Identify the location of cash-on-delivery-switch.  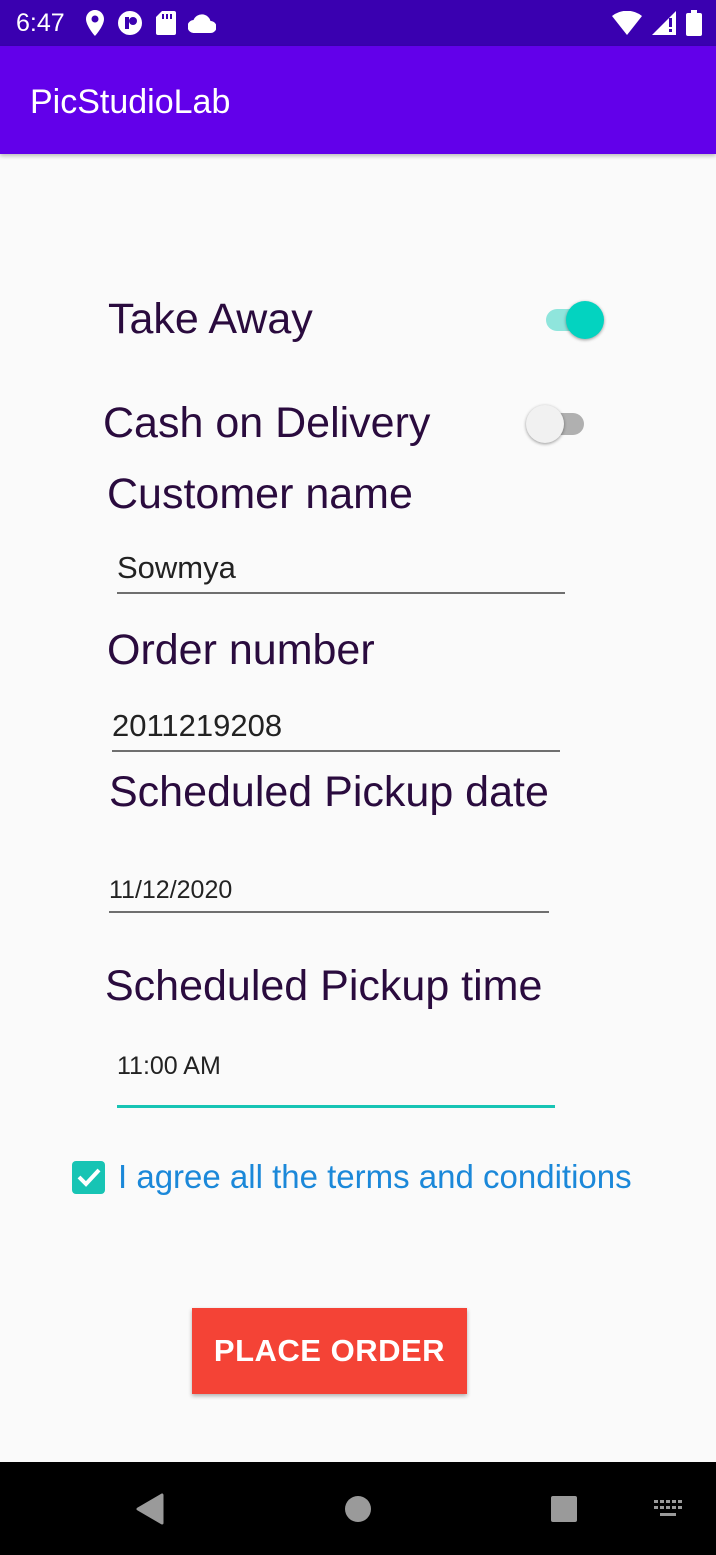
(557, 424).